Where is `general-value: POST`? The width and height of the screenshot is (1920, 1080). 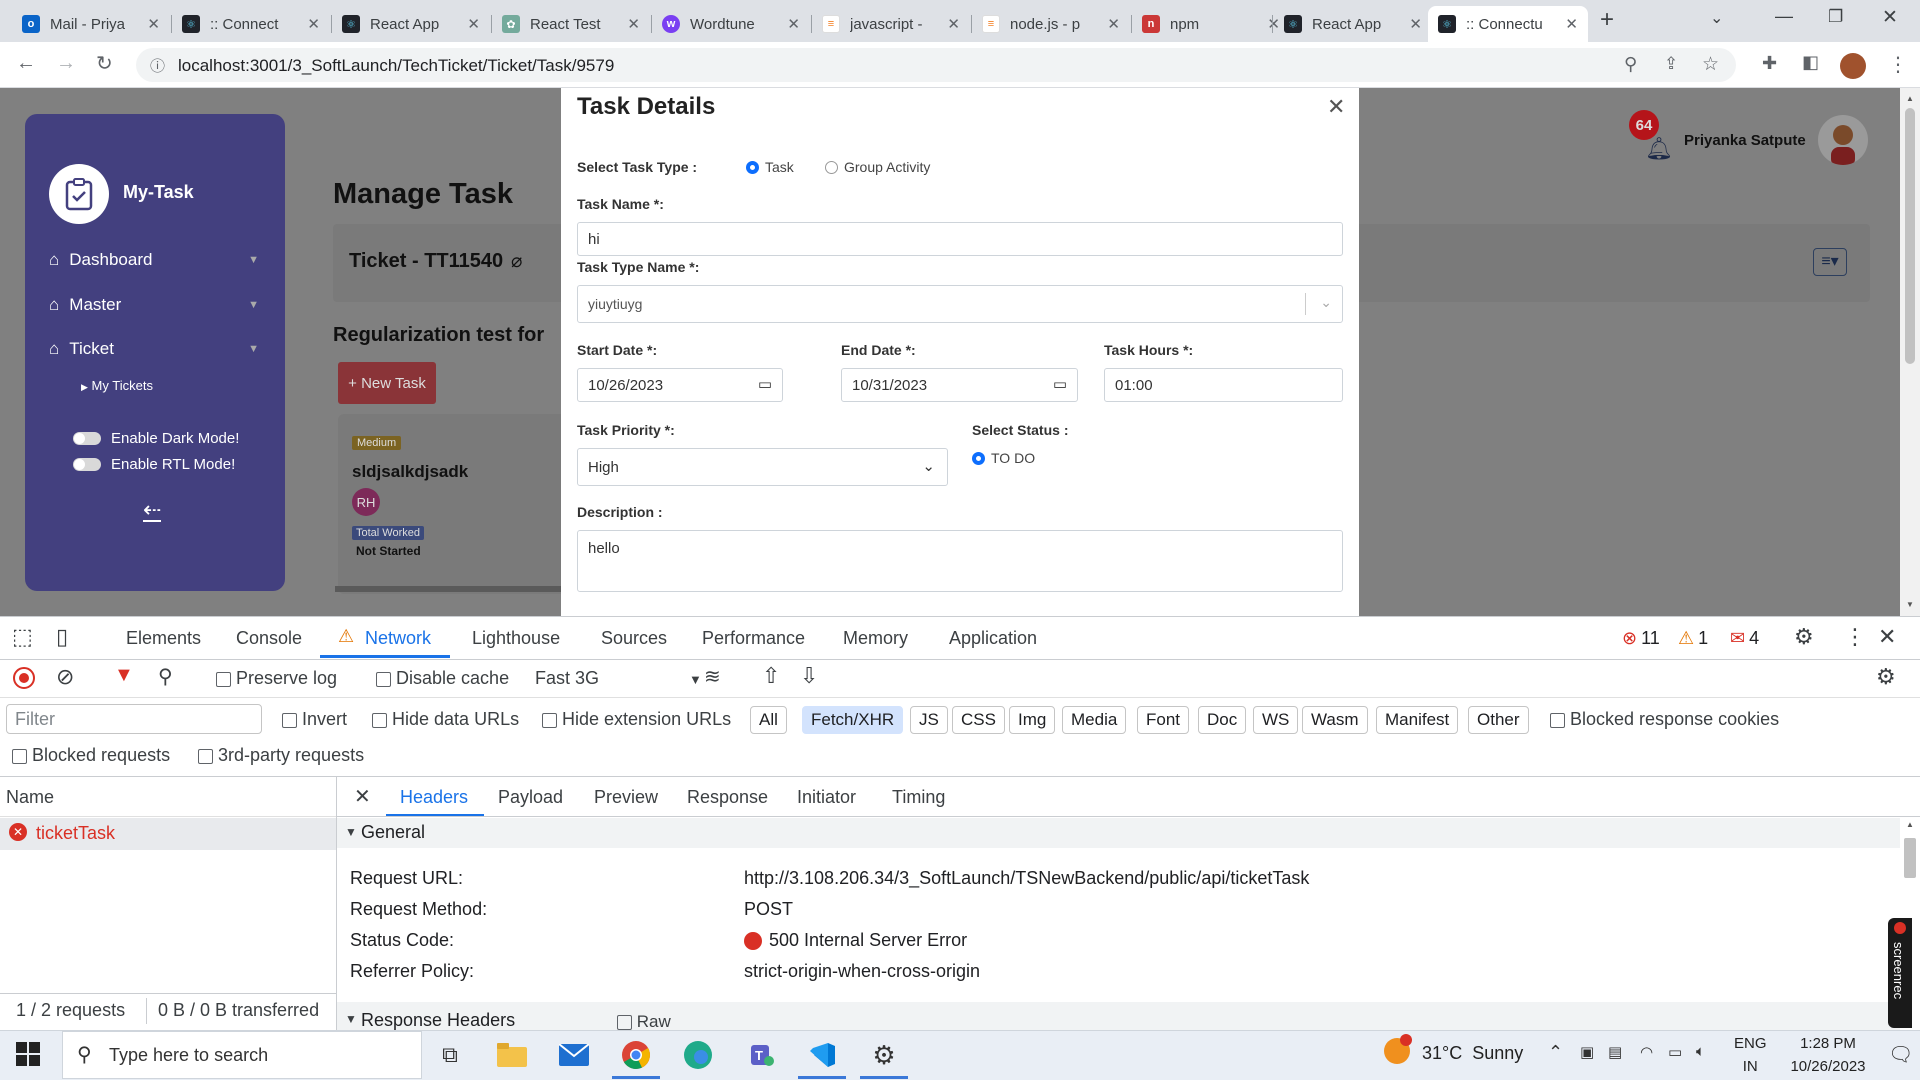 general-value: POST is located at coordinates (768, 909).